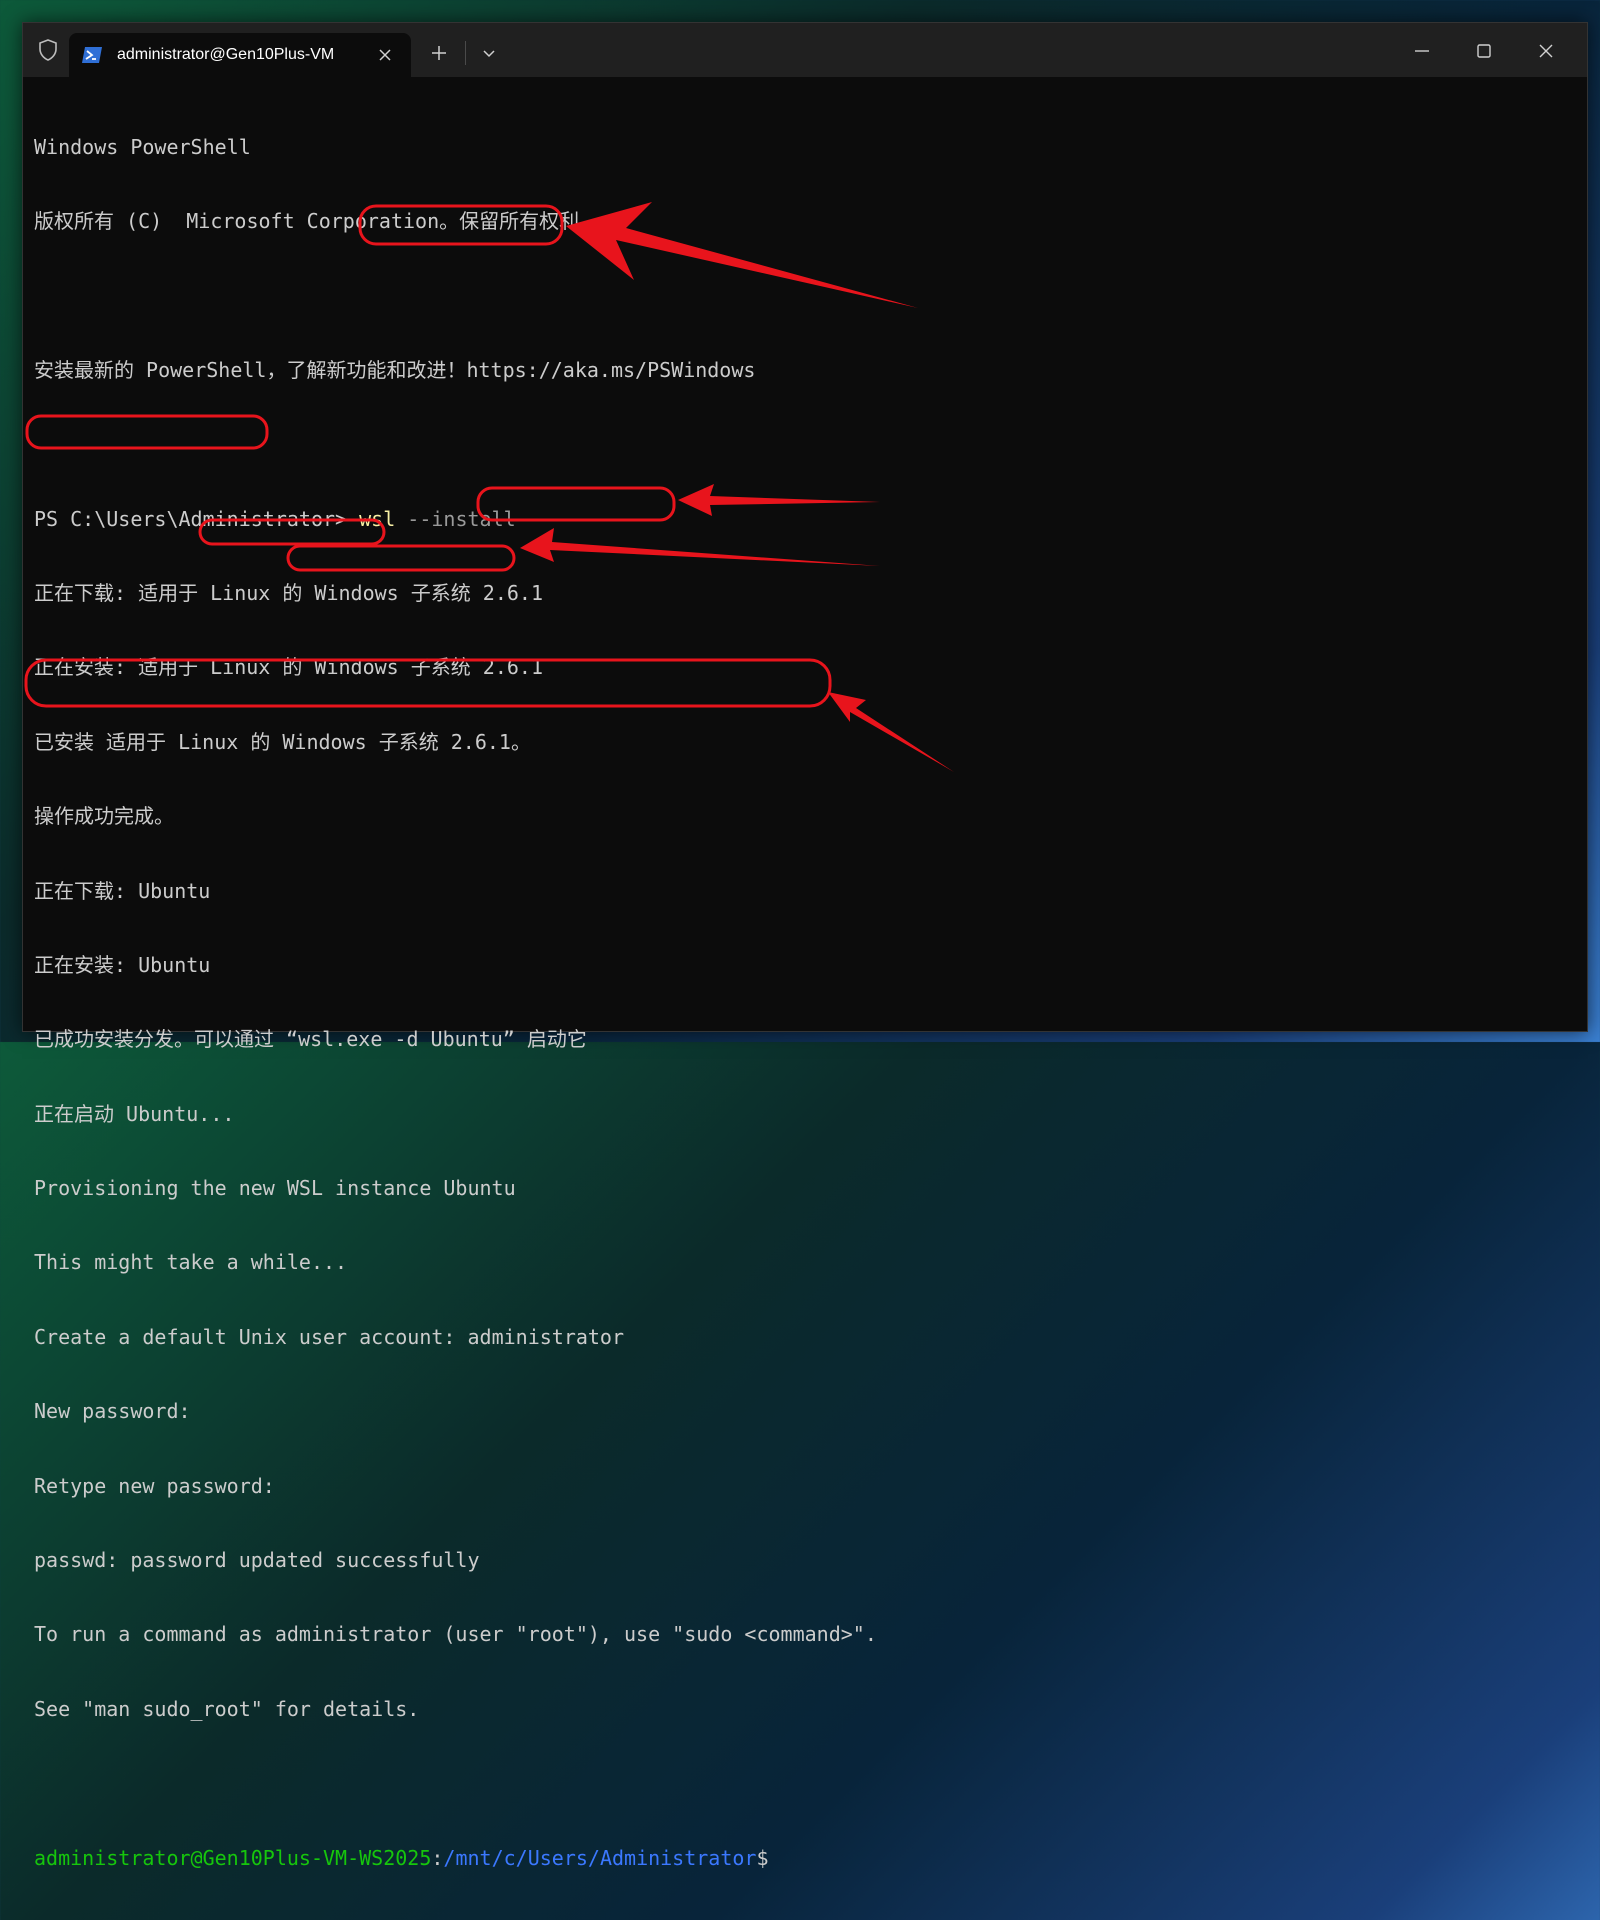  What do you see at coordinates (600, 1857) in the screenshot?
I see `prompt-path: /mnt/c/Users/Administrator` at bounding box center [600, 1857].